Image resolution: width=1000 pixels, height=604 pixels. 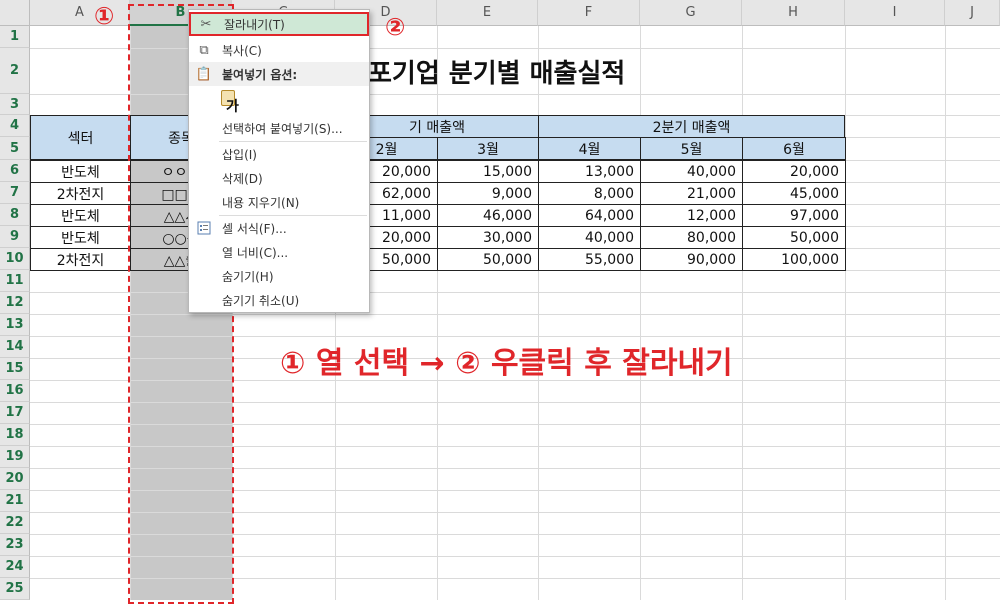 What do you see at coordinates (15, 479) in the screenshot?
I see `row-header-20: 20` at bounding box center [15, 479].